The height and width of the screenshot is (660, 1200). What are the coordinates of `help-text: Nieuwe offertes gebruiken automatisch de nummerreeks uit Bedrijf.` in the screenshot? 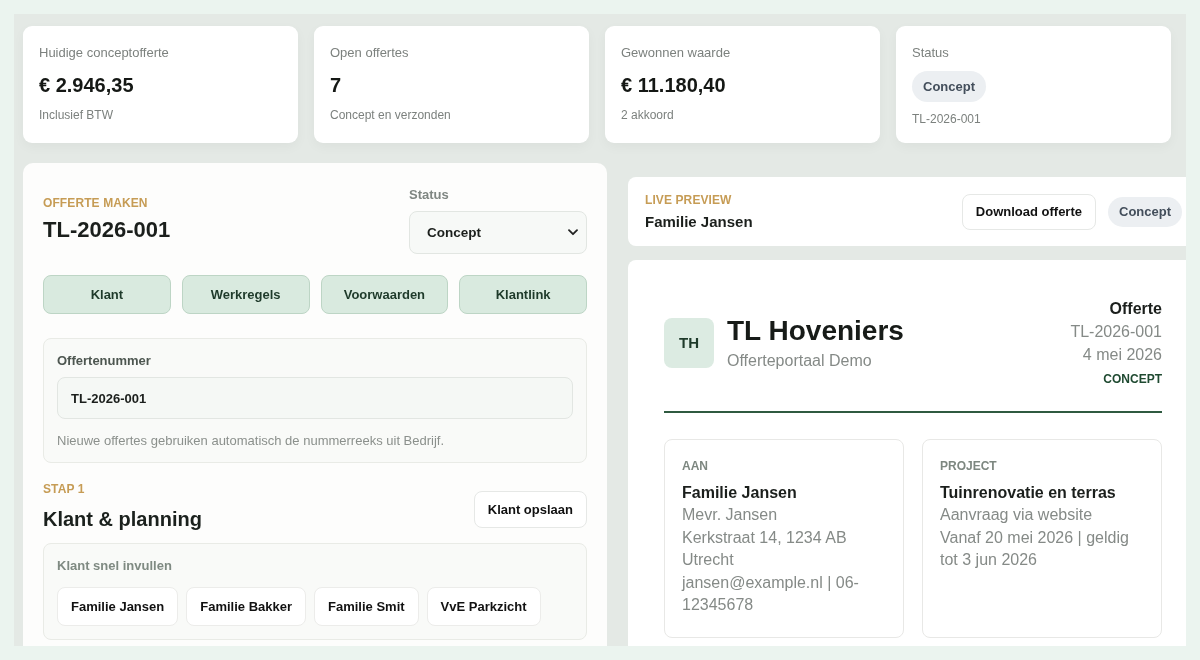 It's located at (251, 441).